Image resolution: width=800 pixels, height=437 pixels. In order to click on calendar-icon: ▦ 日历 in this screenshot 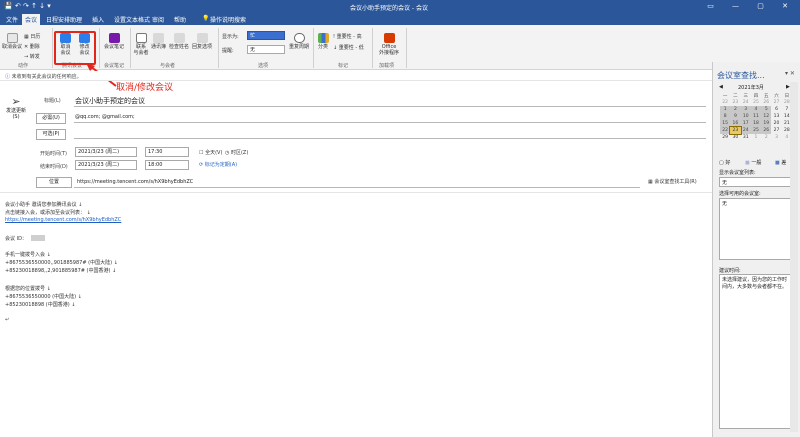, I will do `click(32, 36)`.